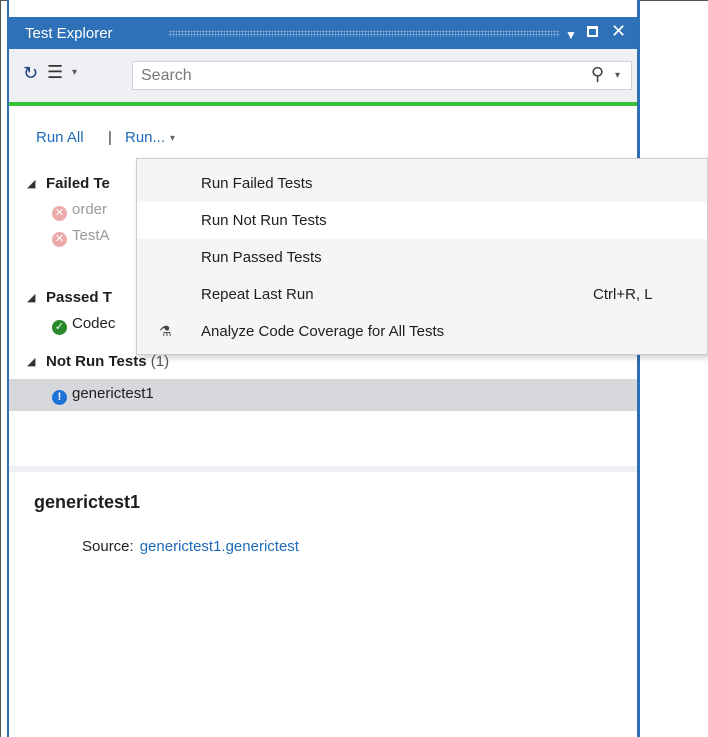 The image size is (708, 737). I want to click on search-options-dropdown-icon: ▾, so click(617, 75).